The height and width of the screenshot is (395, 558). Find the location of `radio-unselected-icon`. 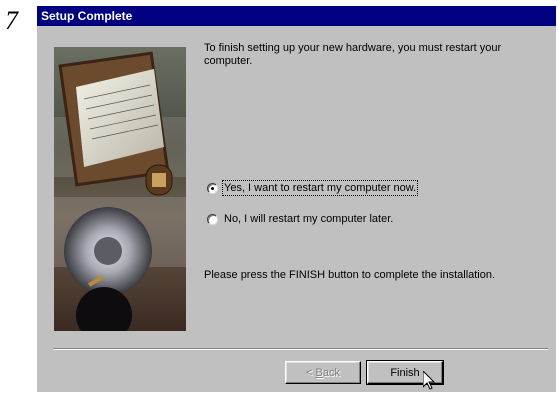

radio-unselected-icon is located at coordinates (212, 219).